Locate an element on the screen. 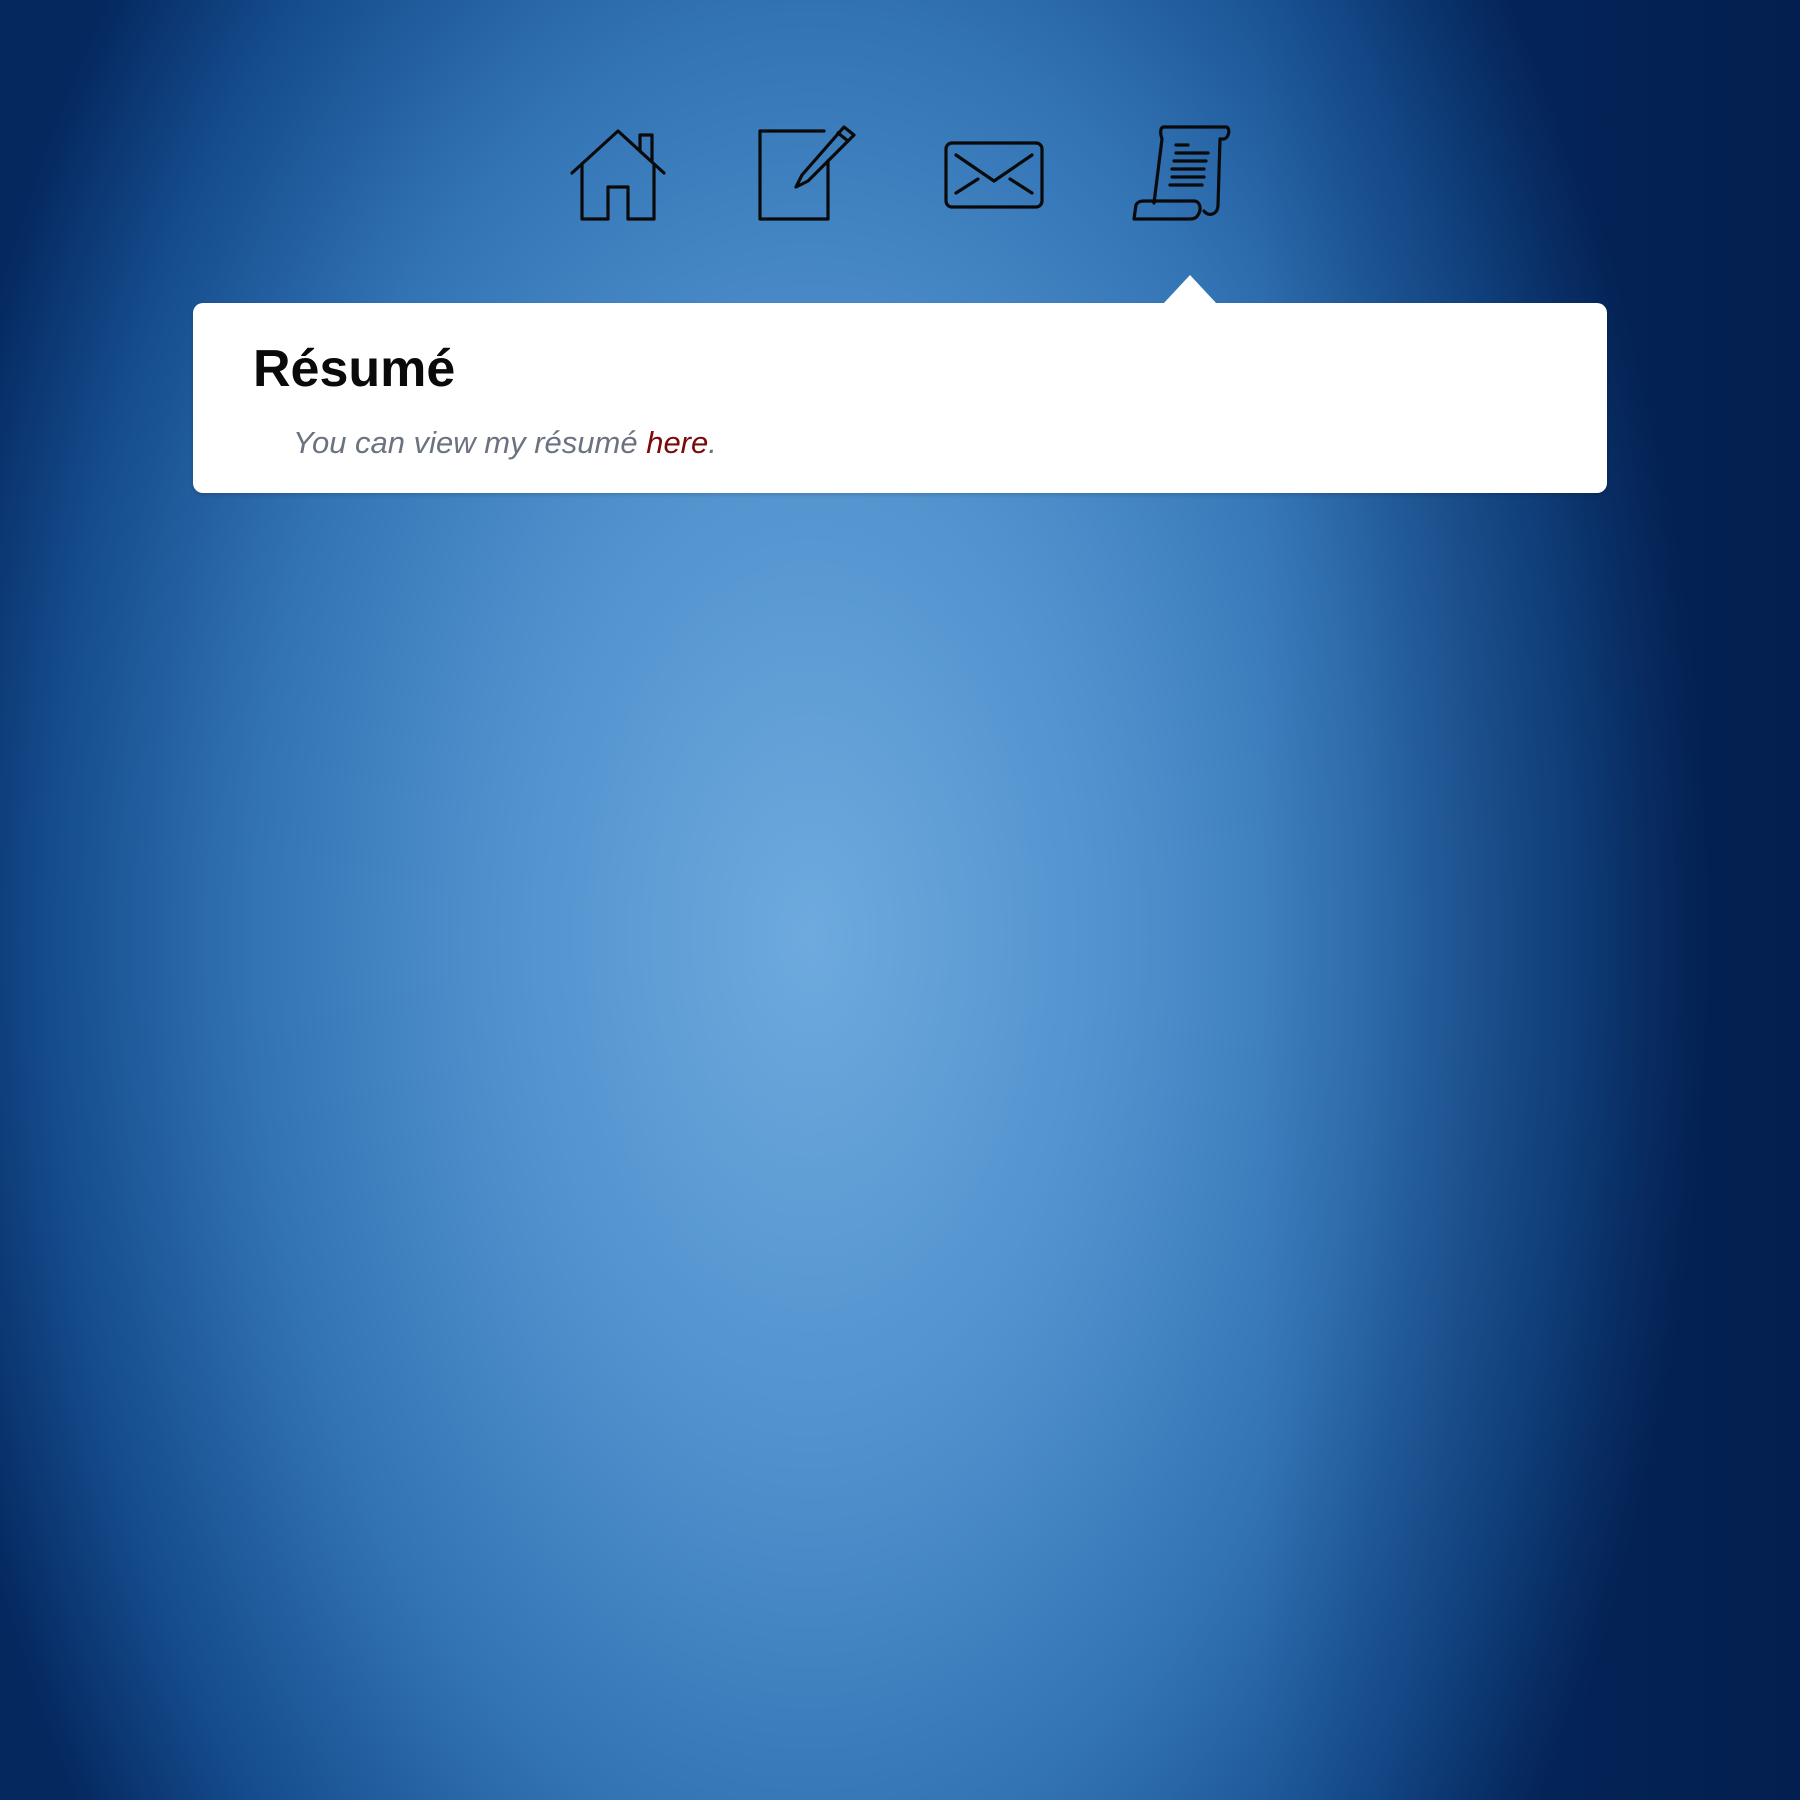 Image resolution: width=1800 pixels, height=1800 pixels. resume-scroll-icon is located at coordinates (1181, 173).